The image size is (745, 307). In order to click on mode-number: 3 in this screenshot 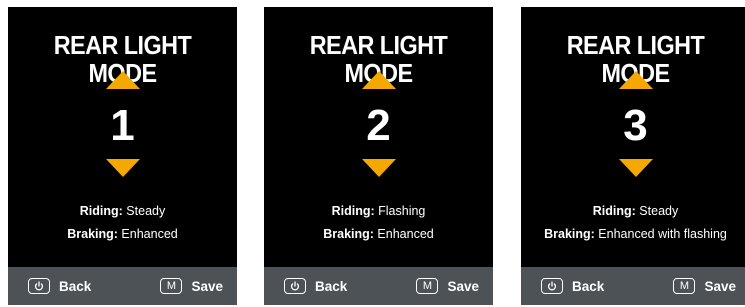, I will do `click(635, 125)`.